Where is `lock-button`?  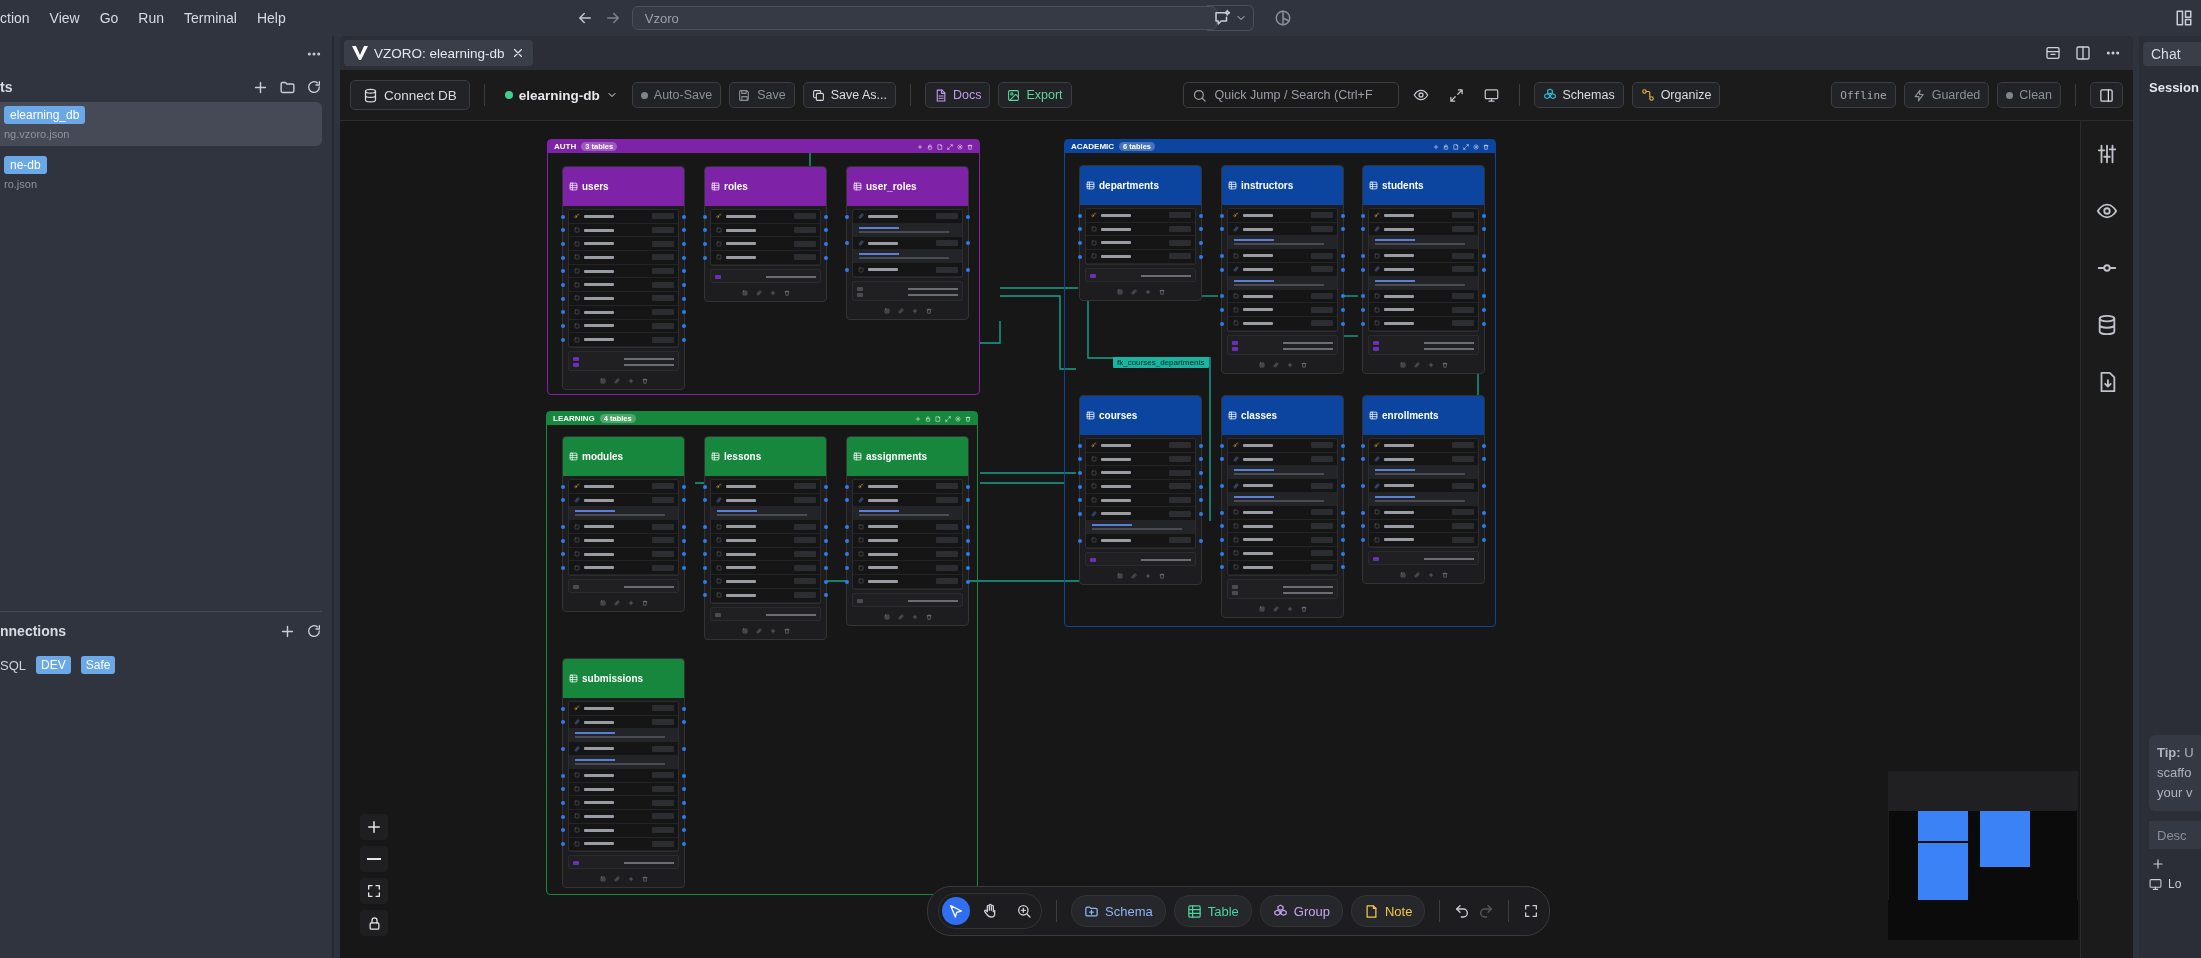 lock-button is located at coordinates (374, 923).